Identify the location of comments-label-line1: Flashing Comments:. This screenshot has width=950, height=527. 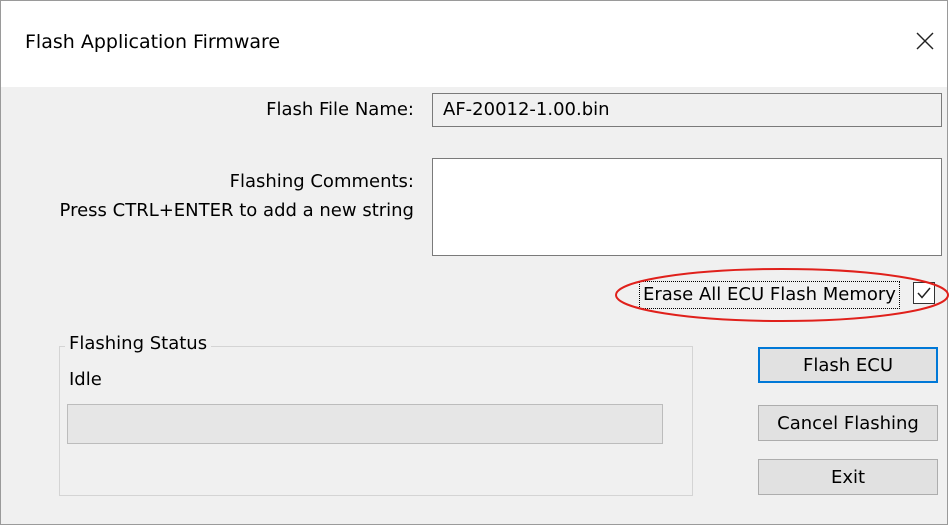
(321, 181).